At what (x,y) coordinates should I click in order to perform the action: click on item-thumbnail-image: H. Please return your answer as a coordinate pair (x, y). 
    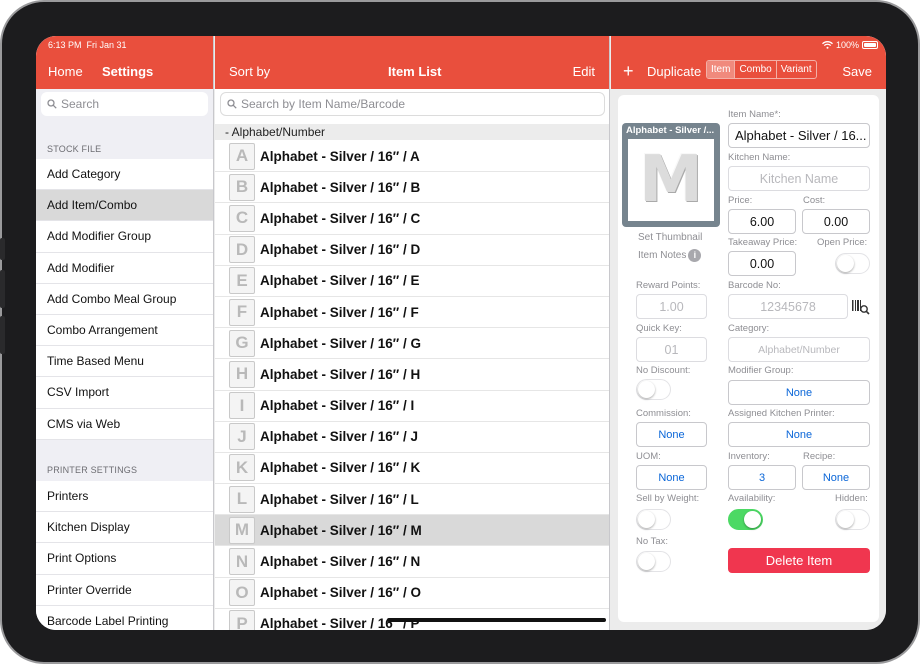
    Looking at the image, I should click on (242, 374).